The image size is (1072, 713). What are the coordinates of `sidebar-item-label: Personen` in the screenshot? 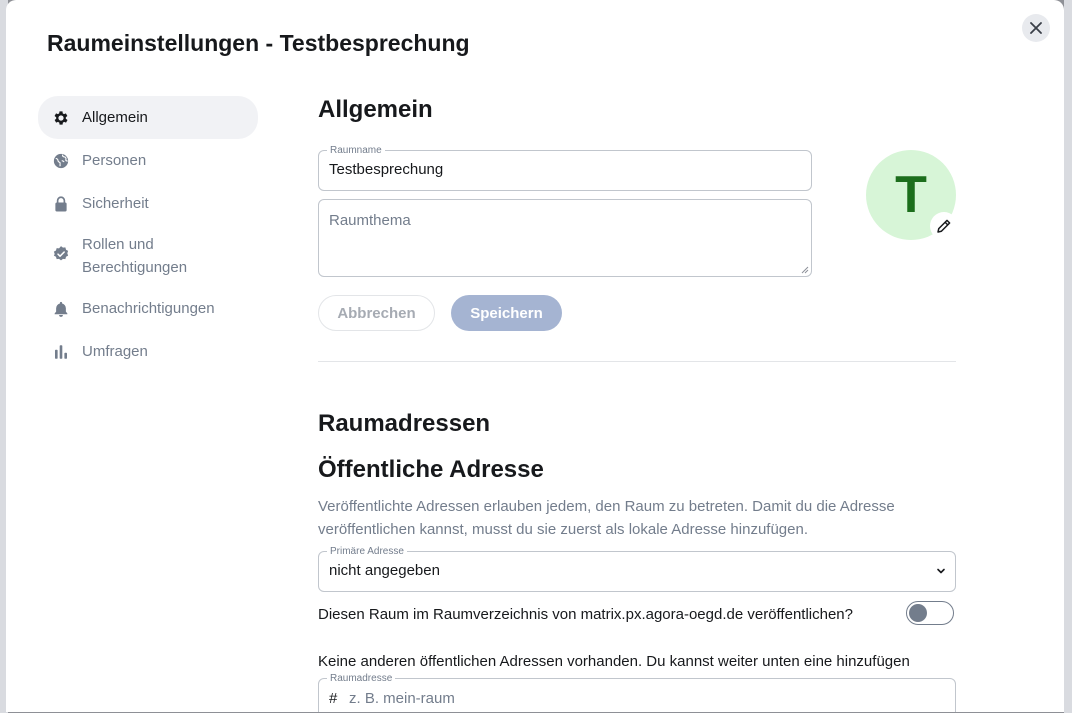 It's located at (114, 160).